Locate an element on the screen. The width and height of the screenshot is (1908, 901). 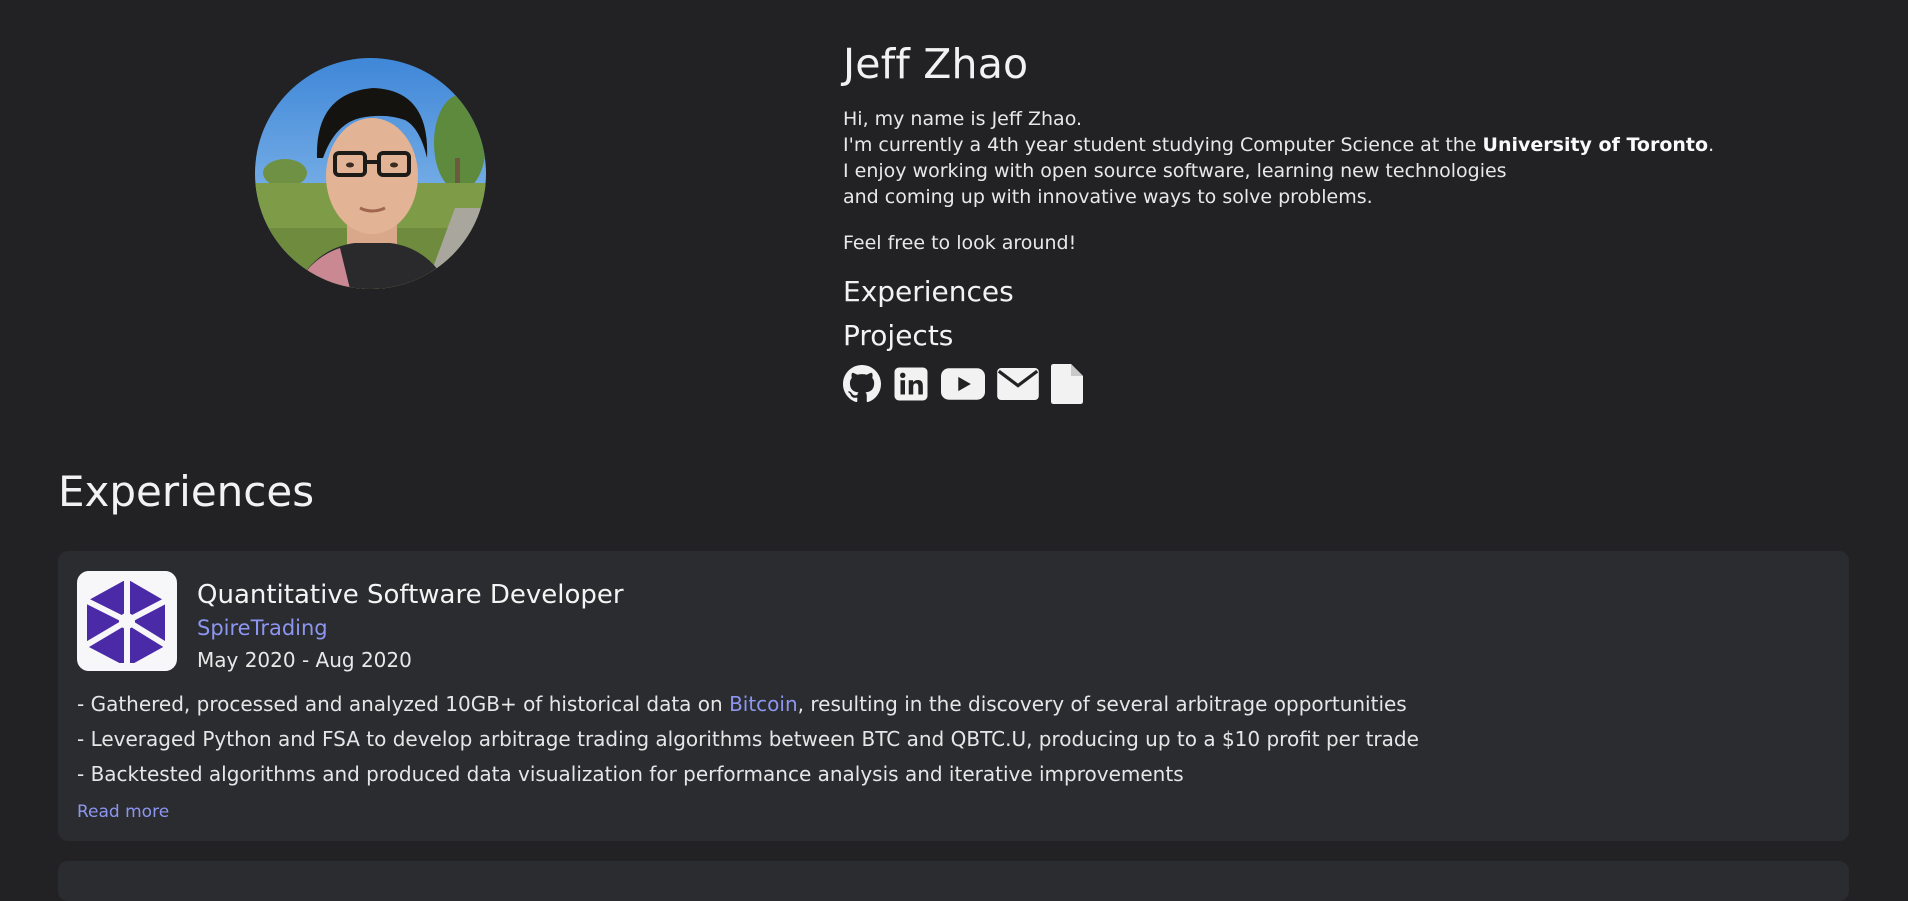
youtube-icon is located at coordinates (963, 384).